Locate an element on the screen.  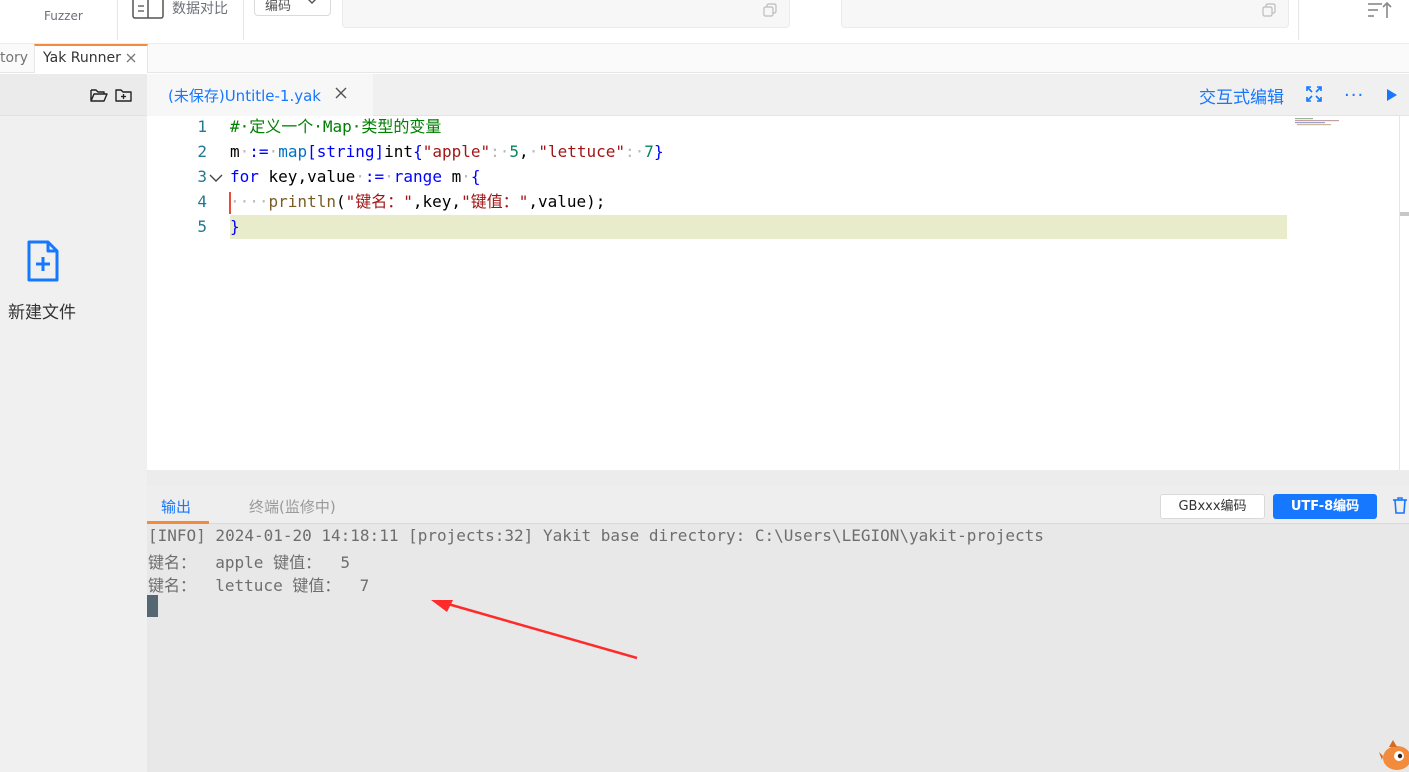
new-file-icon is located at coordinates (43, 261).